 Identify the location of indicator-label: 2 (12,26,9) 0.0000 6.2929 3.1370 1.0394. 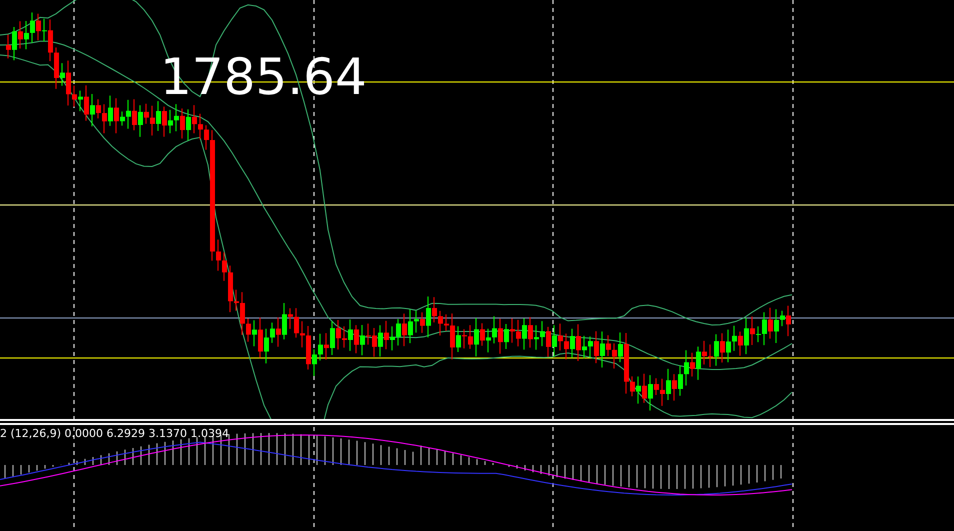
(115, 433).